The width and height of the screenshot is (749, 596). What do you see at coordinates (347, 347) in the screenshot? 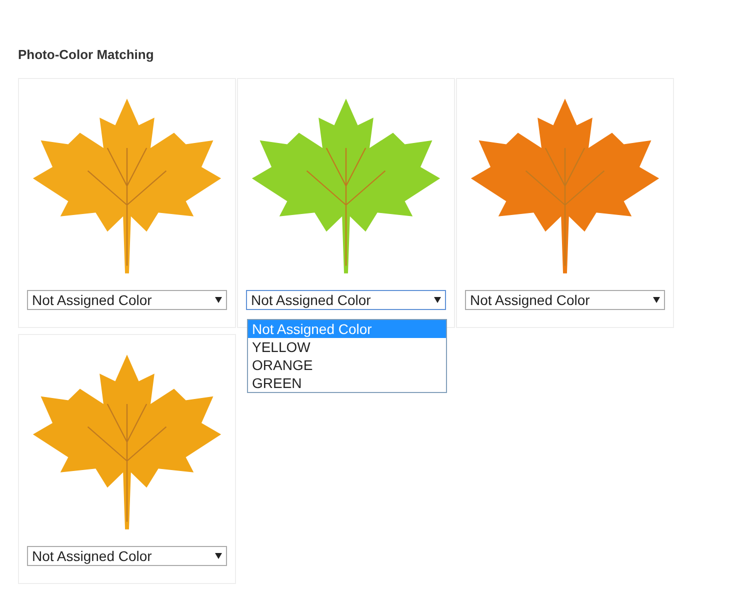
I see `dropdown-option: YELLOW` at bounding box center [347, 347].